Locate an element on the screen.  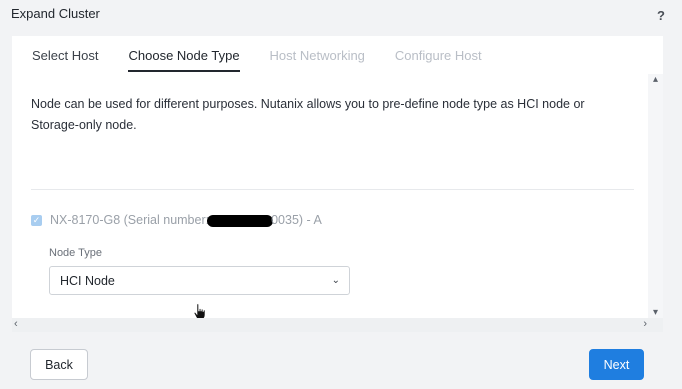
tab-choose-node-type: Choose Node Type is located at coordinates (184, 54).